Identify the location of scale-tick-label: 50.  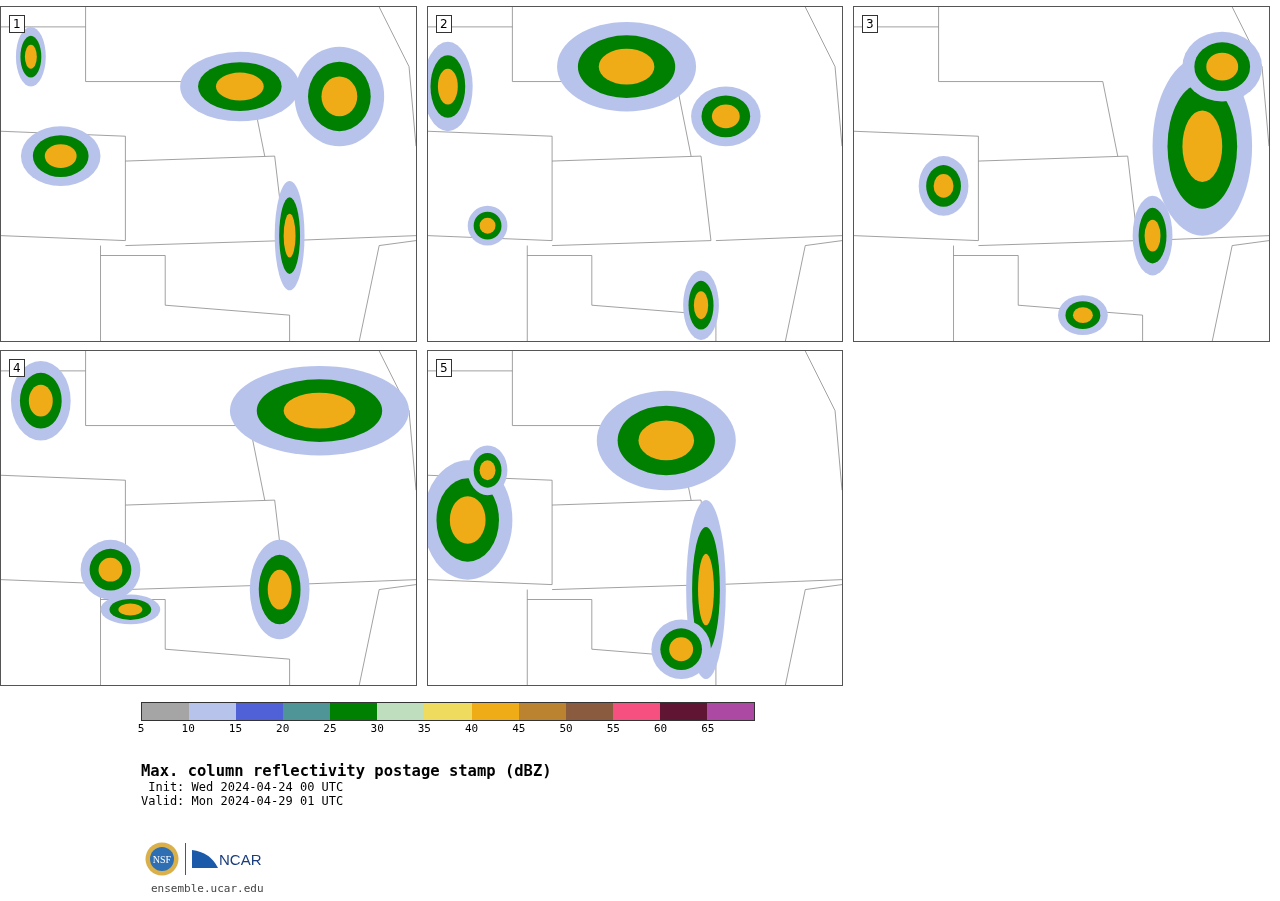
(566, 728).